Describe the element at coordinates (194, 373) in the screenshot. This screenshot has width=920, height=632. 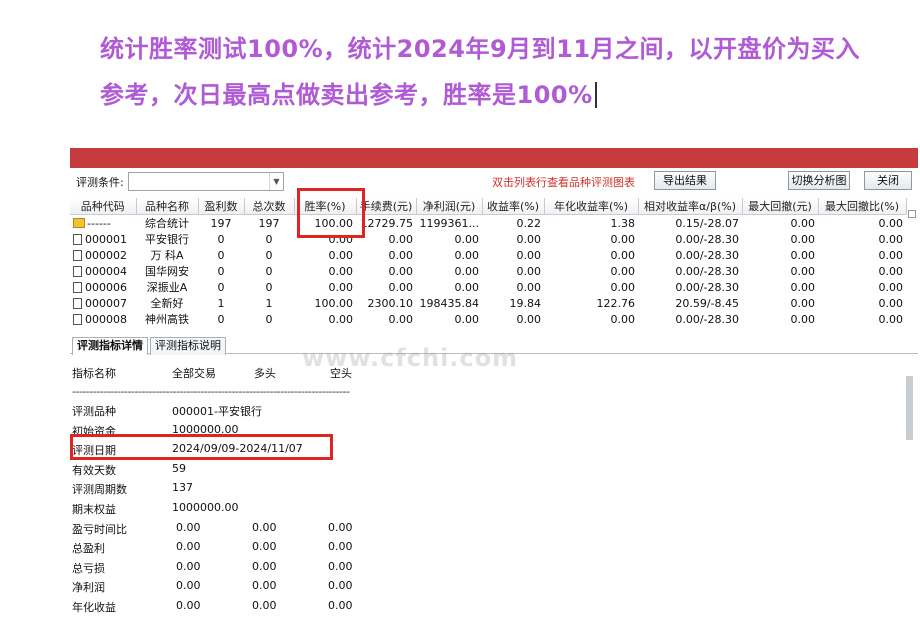
I see `detail-header-all: 全部交易` at that location.